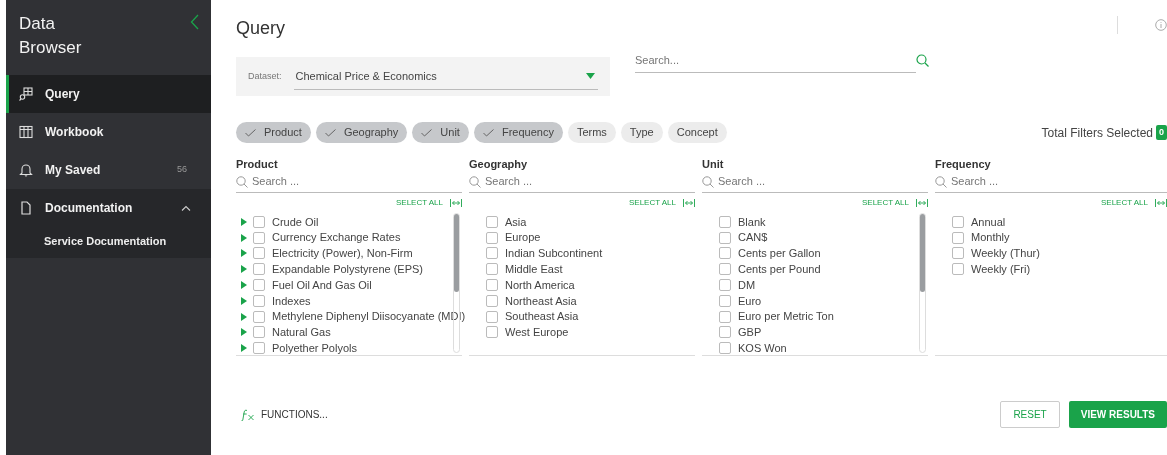  I want to click on option-label: Middle East, so click(534, 270).